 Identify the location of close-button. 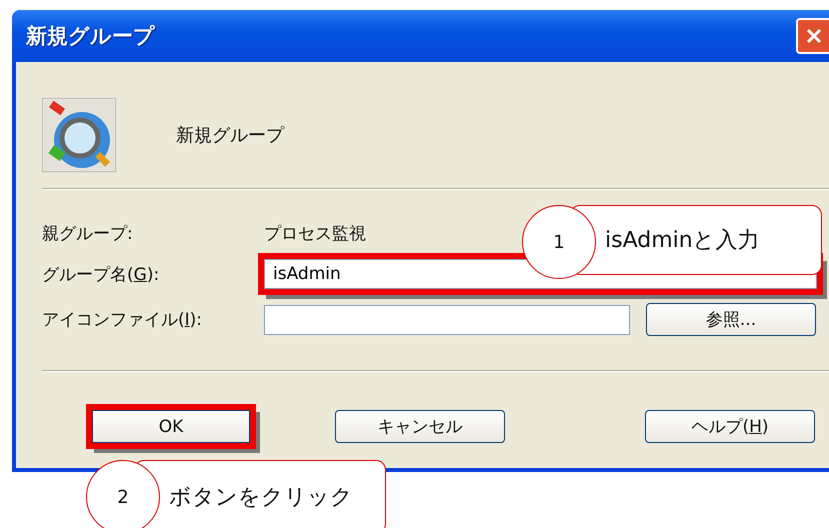
(812, 36).